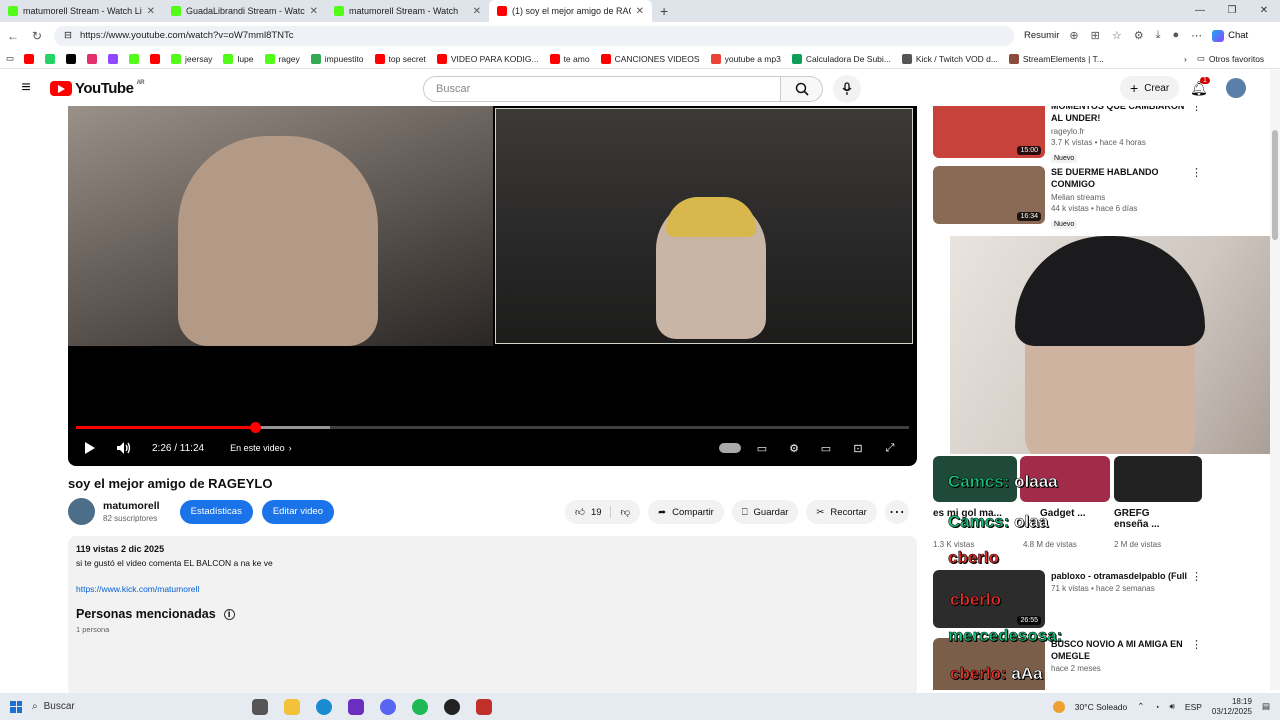  Describe the element at coordinates (989, 195) in the screenshot. I see `recommended-thumbnail: 16:34` at that location.